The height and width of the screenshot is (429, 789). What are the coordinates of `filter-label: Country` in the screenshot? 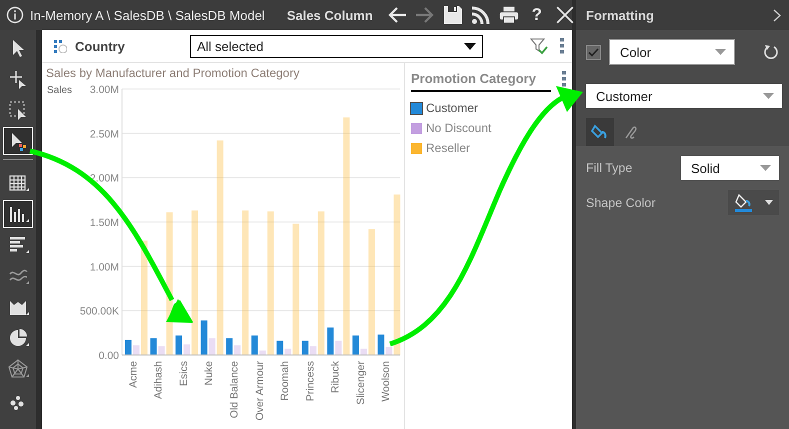 It's located at (100, 46).